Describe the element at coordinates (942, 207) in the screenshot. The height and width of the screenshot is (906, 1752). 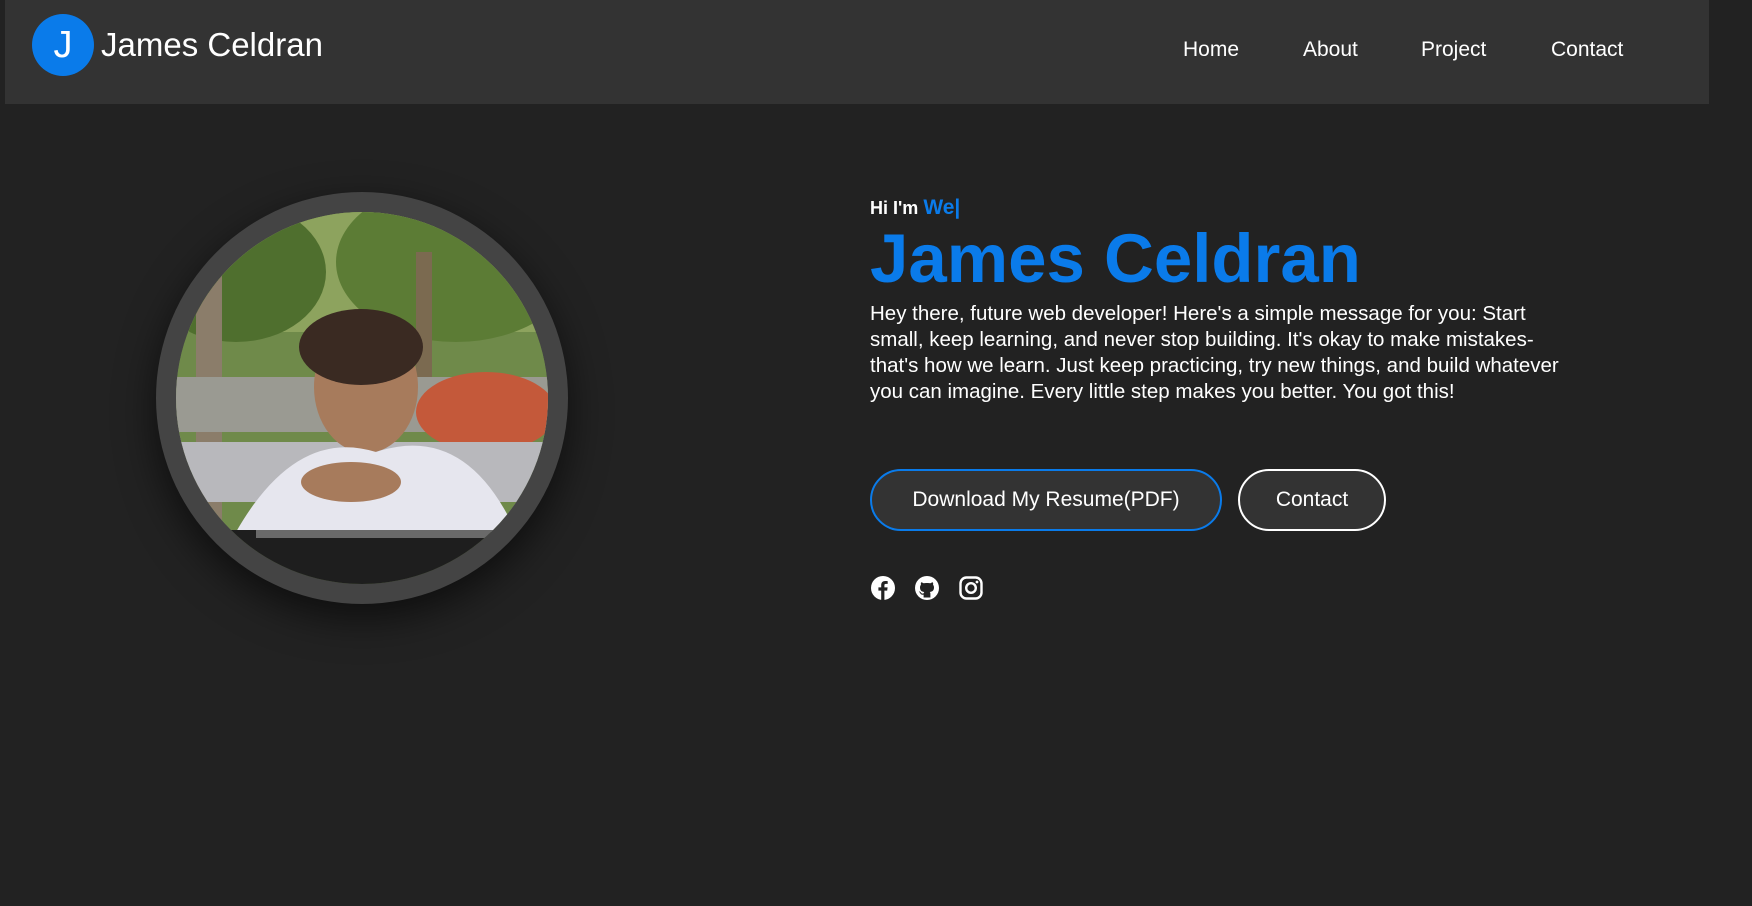
I see `typed-text: We|` at that location.